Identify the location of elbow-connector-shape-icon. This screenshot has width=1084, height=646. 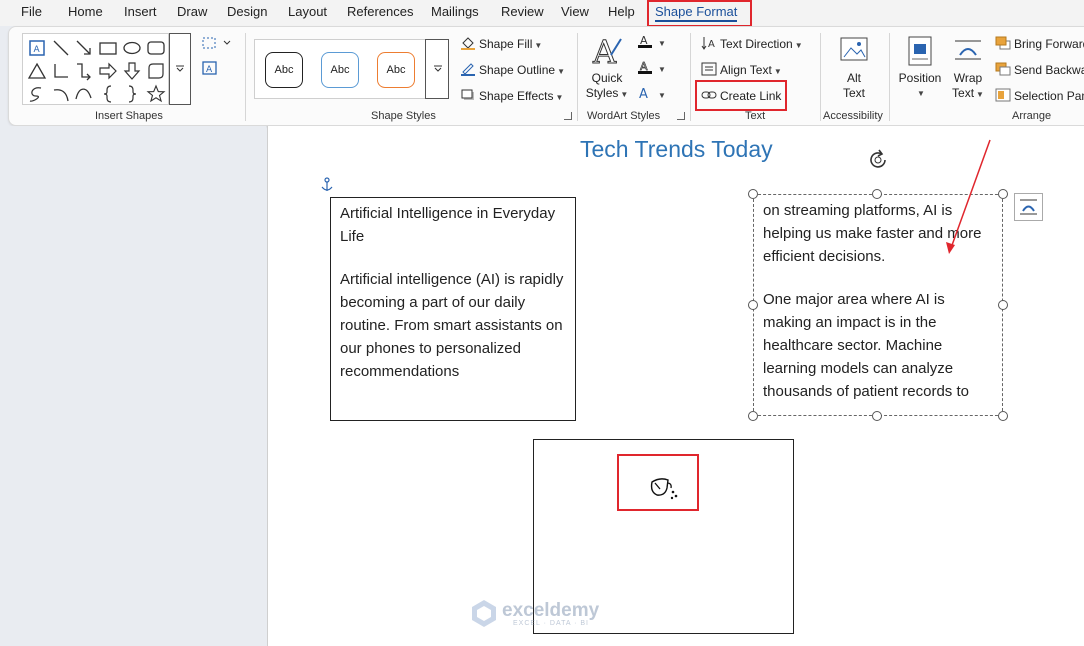
(61, 71).